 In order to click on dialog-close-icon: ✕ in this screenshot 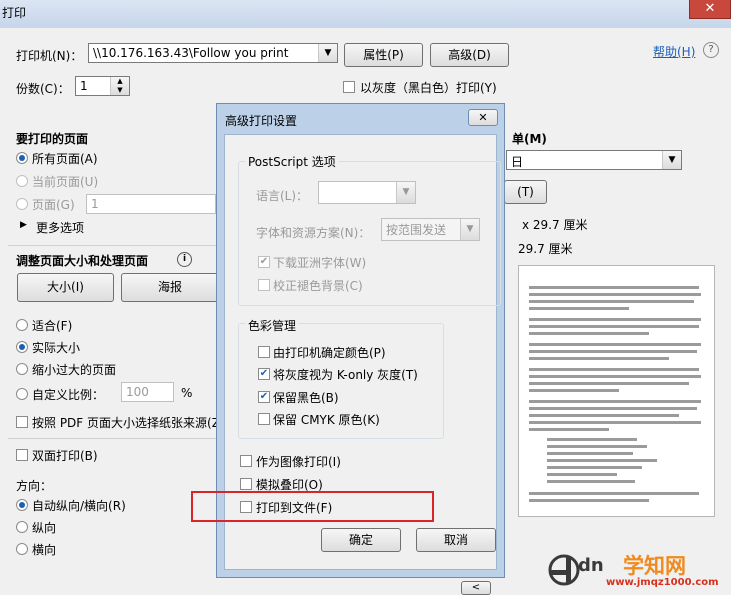, I will do `click(483, 117)`.